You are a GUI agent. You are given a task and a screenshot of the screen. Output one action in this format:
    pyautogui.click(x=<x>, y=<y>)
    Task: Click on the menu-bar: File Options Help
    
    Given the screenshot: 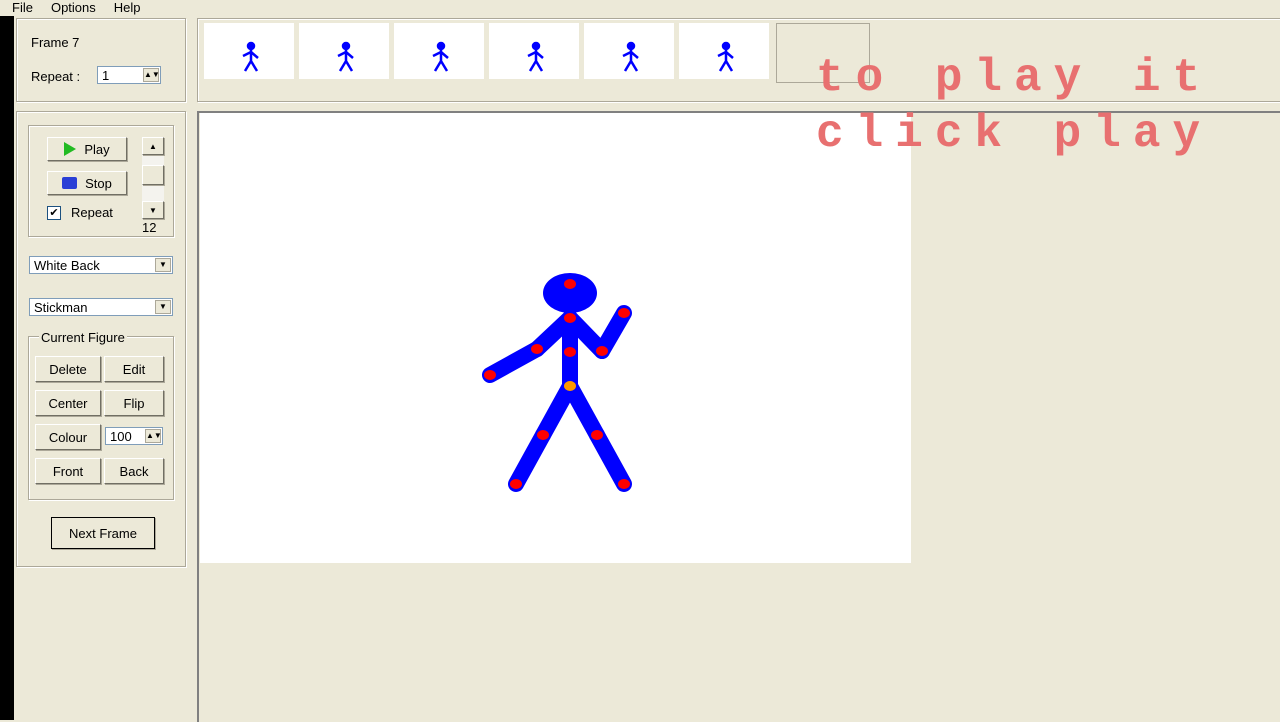 What is the action you would take?
    pyautogui.click(x=85, y=7)
    